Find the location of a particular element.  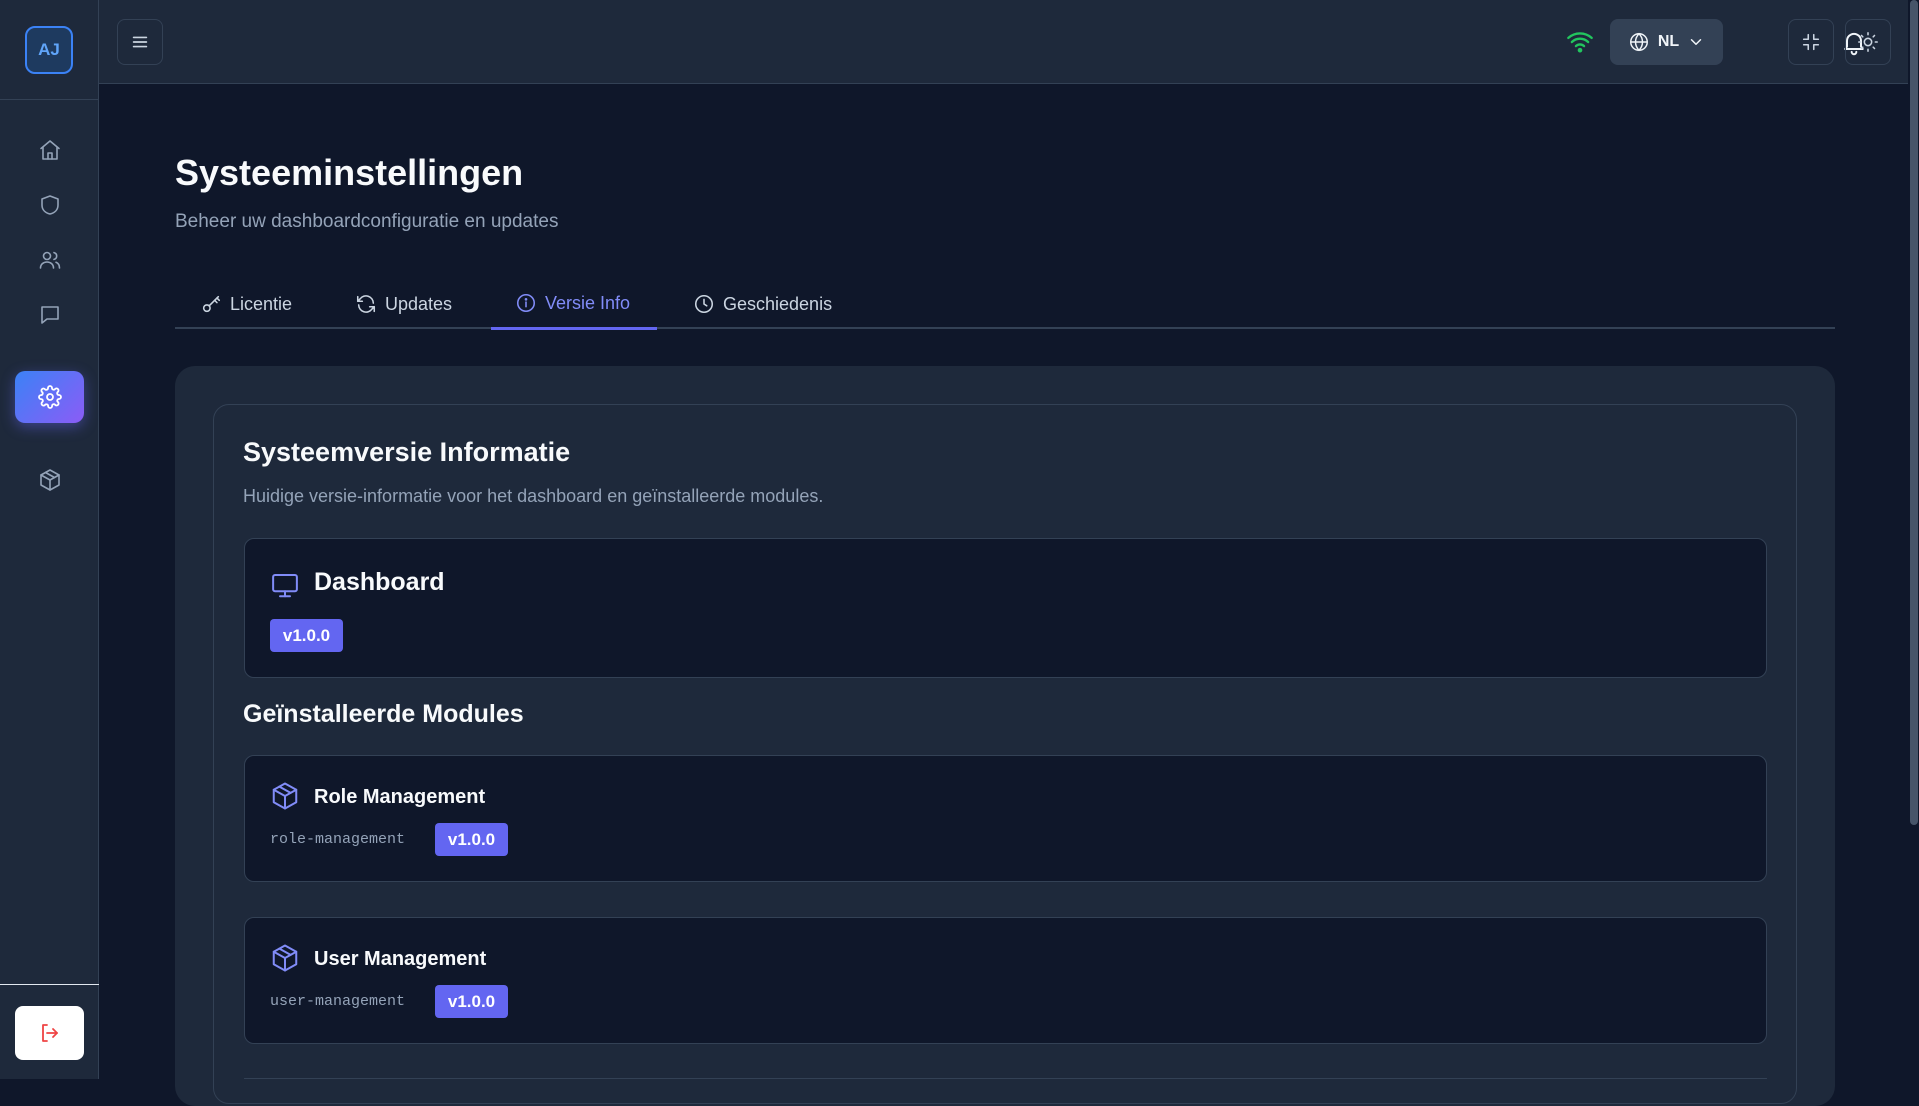

module-id: role-management is located at coordinates (338, 839).